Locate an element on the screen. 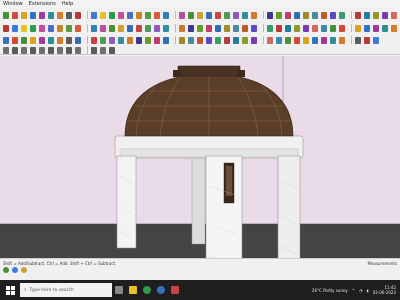 This screenshot has height=300, width=400. taskbar-search-box: ⌕ Type here to search is located at coordinates (66, 290).